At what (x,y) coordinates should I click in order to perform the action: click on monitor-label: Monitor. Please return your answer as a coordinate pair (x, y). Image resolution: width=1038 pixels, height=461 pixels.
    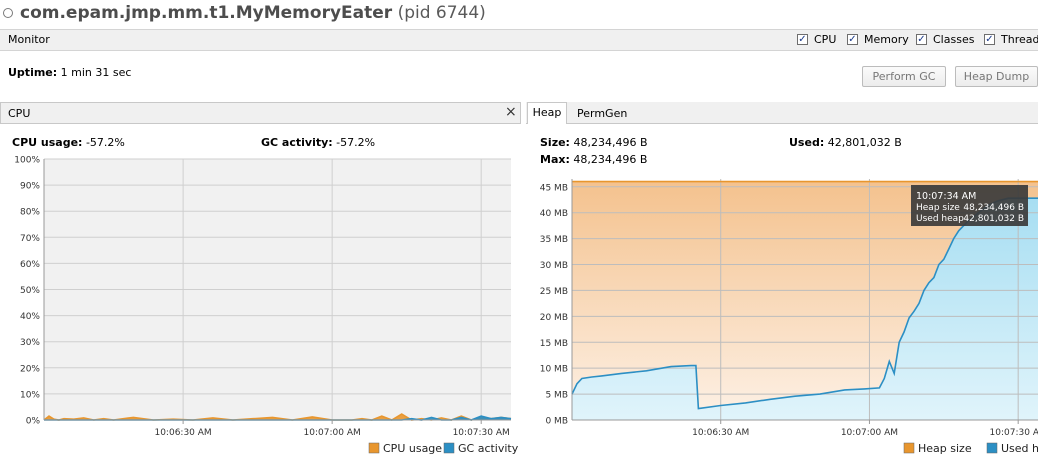
    Looking at the image, I should click on (29, 39).